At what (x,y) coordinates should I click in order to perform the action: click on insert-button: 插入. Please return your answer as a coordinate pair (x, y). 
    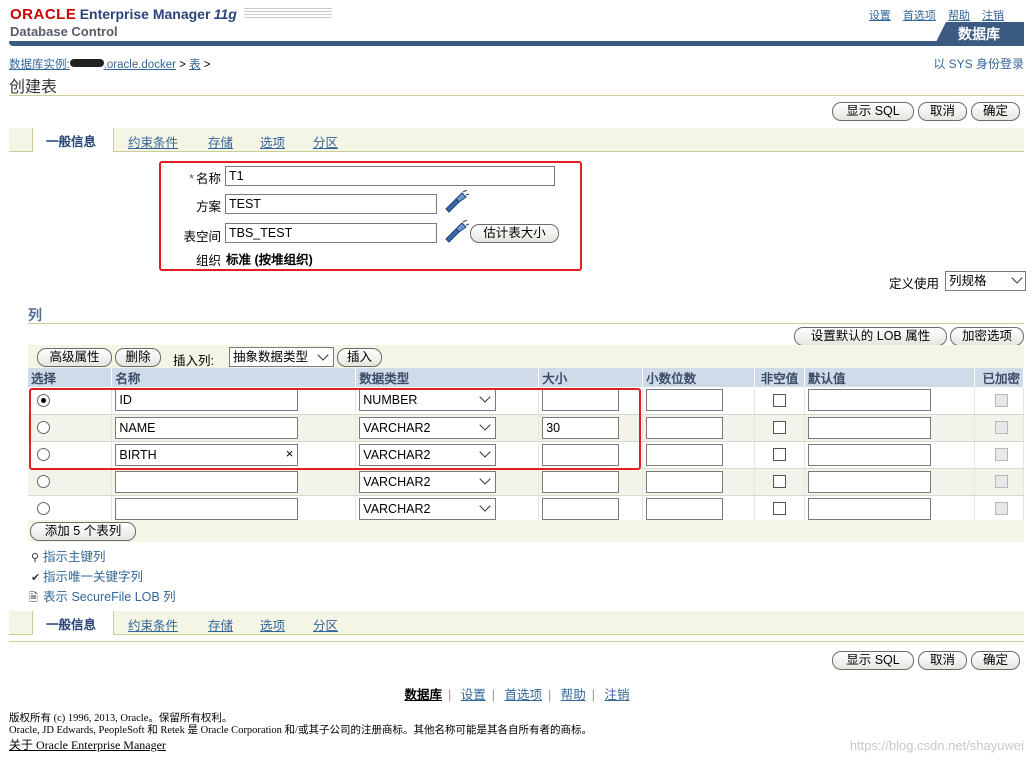
    Looking at the image, I should click on (359, 357).